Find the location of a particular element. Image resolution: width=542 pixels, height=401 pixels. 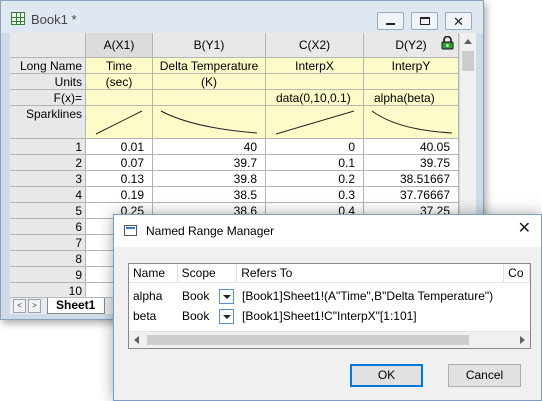

units-row: Units (sec) (K) is located at coordinates (234, 82).